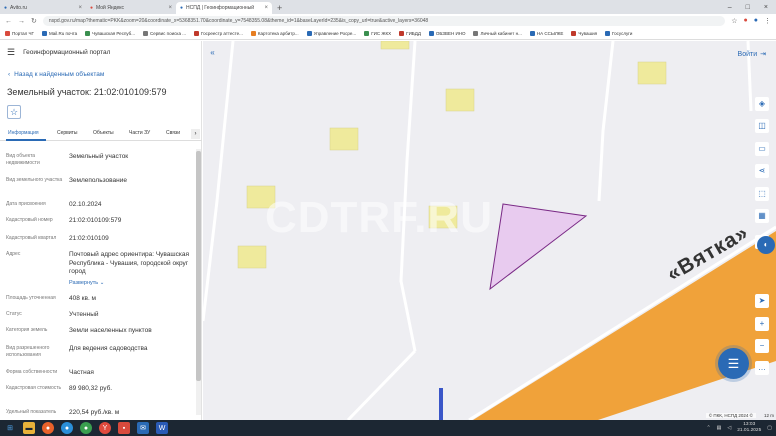  What do you see at coordinates (11, 52) in the screenshot?
I see `hamburger-menu-icon: ☰` at bounding box center [11, 52].